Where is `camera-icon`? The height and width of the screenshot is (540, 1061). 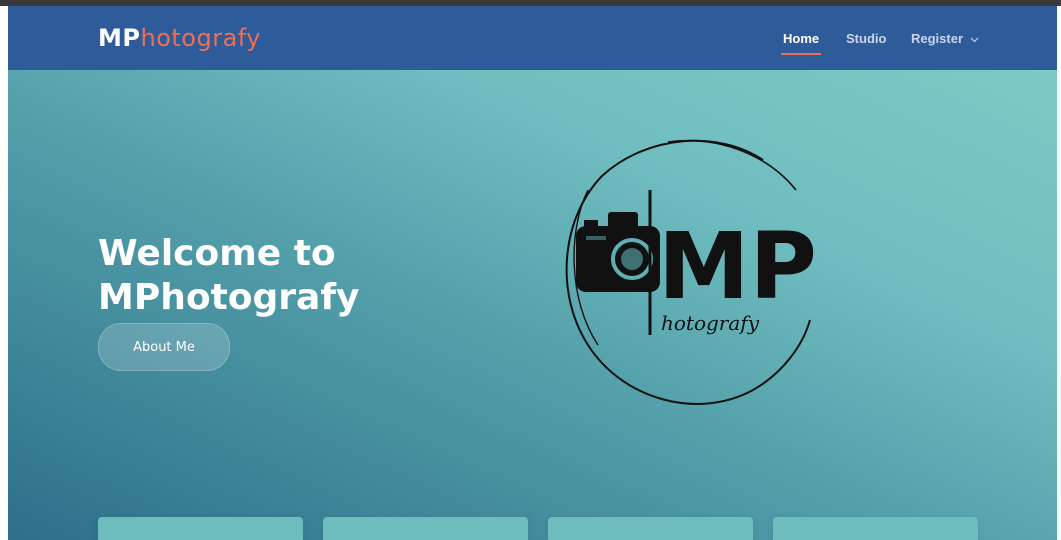
camera-icon is located at coordinates (618, 252).